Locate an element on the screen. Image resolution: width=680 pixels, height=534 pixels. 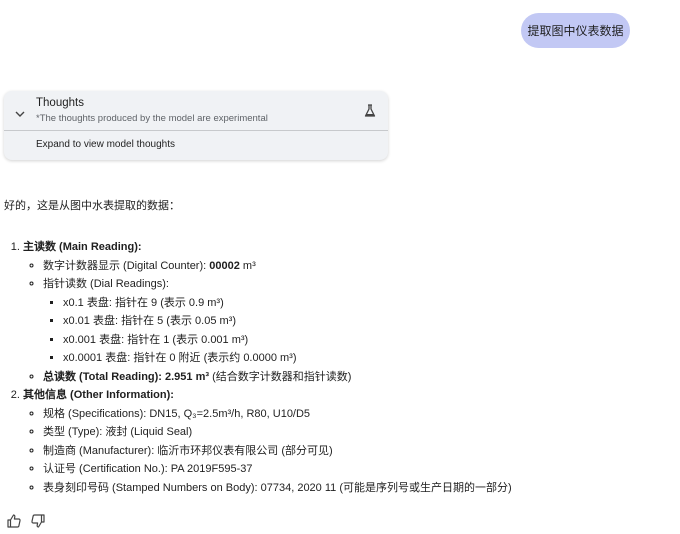
list-item: x0.001 表盘: 指针在 1 (表示 0.001 m³) is located at coordinates (331, 340).